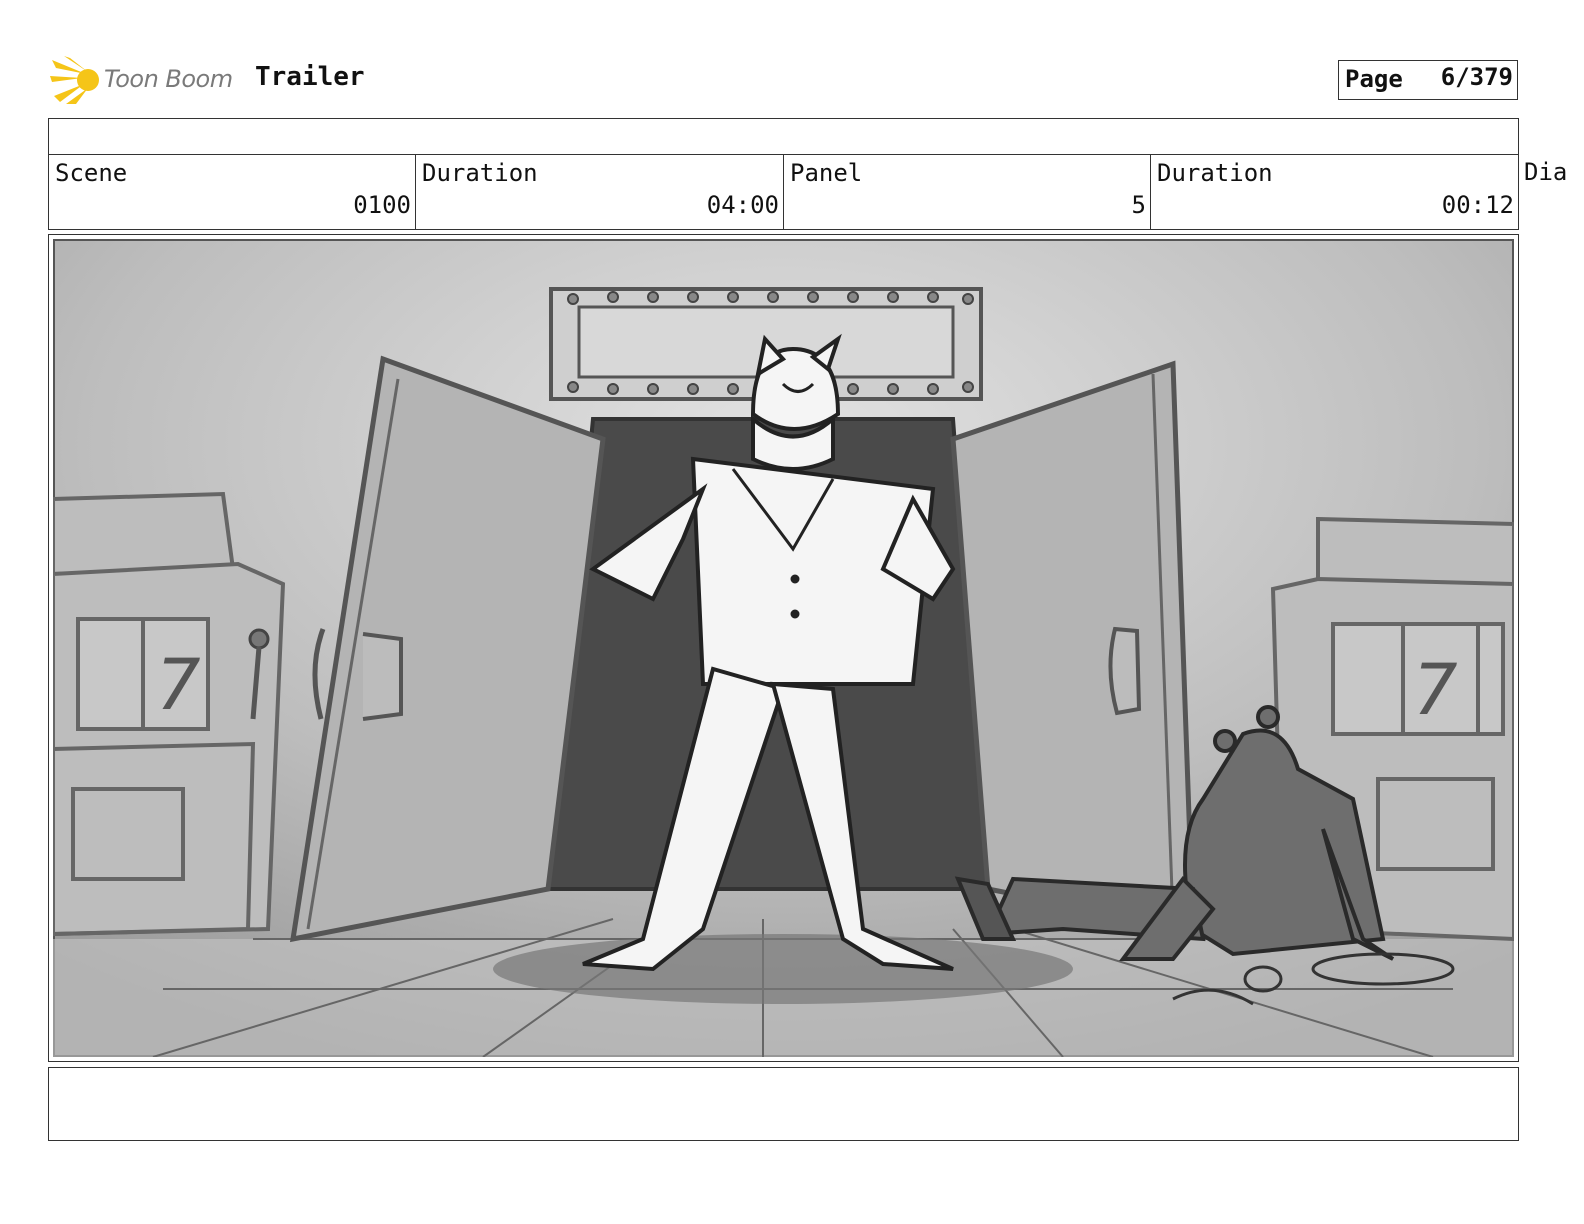 The height and width of the screenshot is (1224, 1584). I want to click on action-notes-box, so click(783, 1104).